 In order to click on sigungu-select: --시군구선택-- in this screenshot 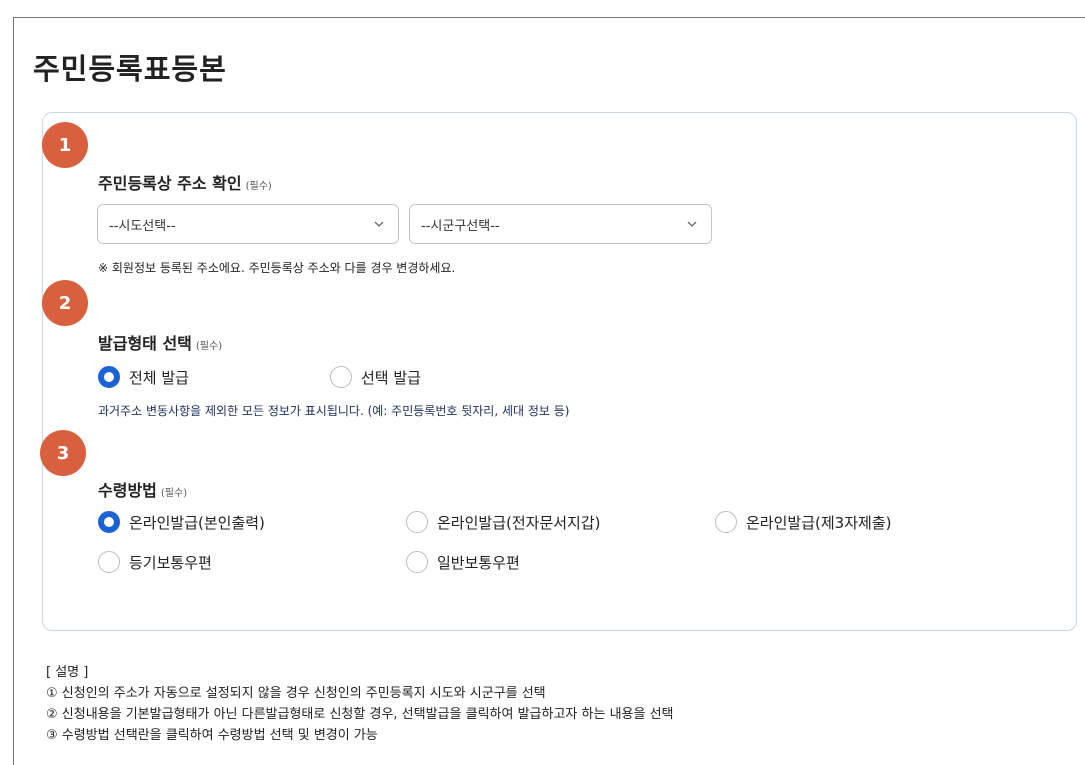, I will do `click(560, 224)`.